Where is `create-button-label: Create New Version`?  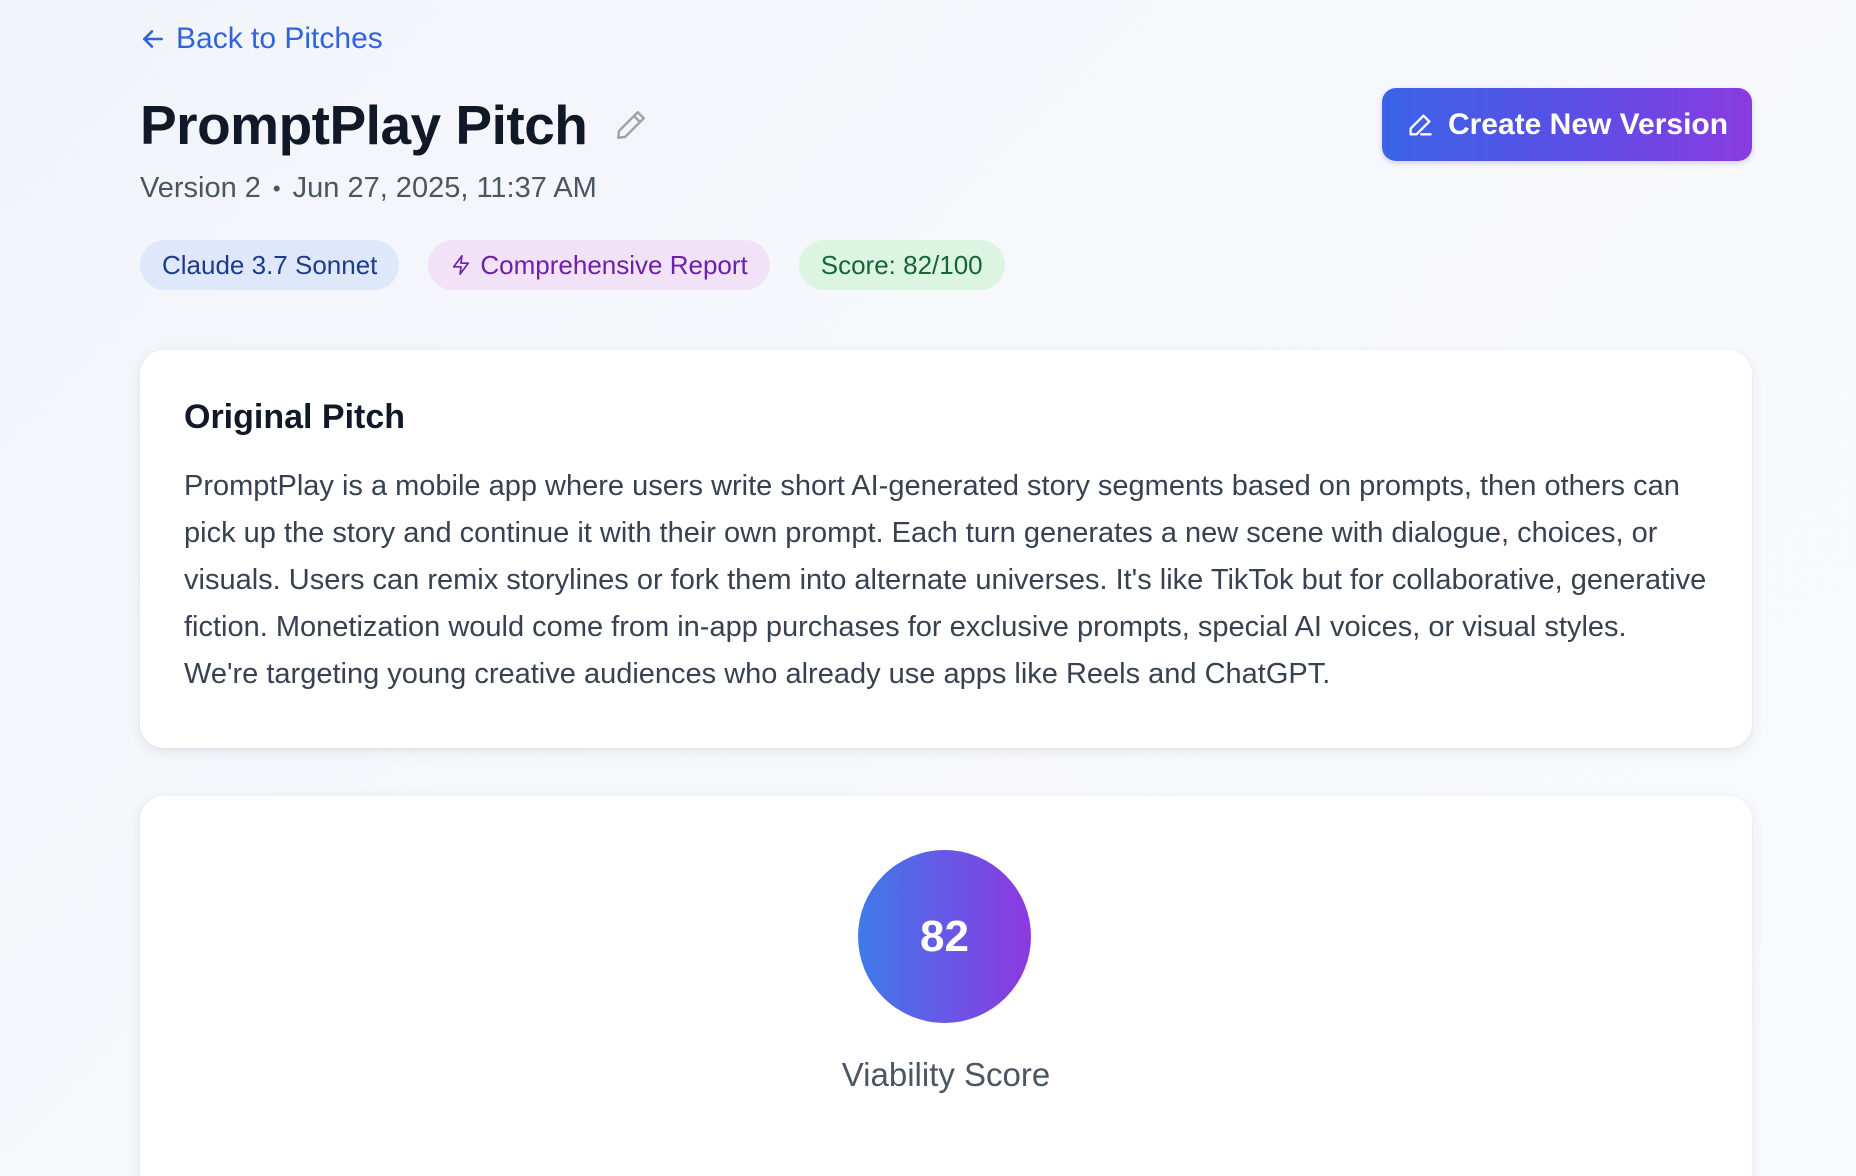
create-button-label: Create New Version is located at coordinates (1588, 124).